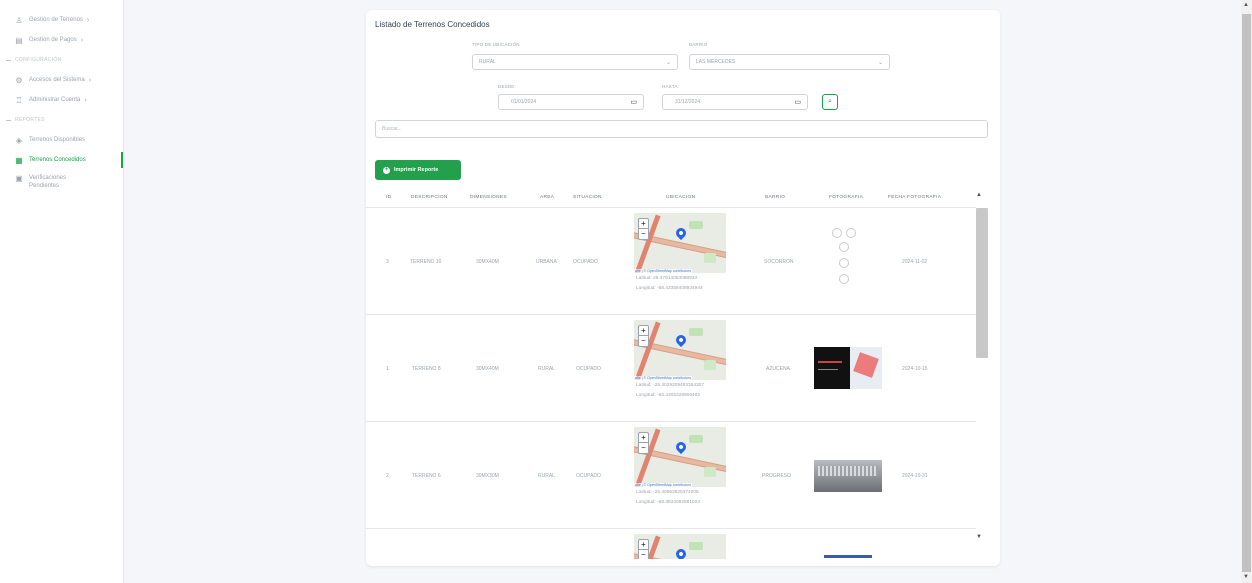 The height and width of the screenshot is (583, 1252). I want to click on clipboard-icon: ▣, so click(19, 178).